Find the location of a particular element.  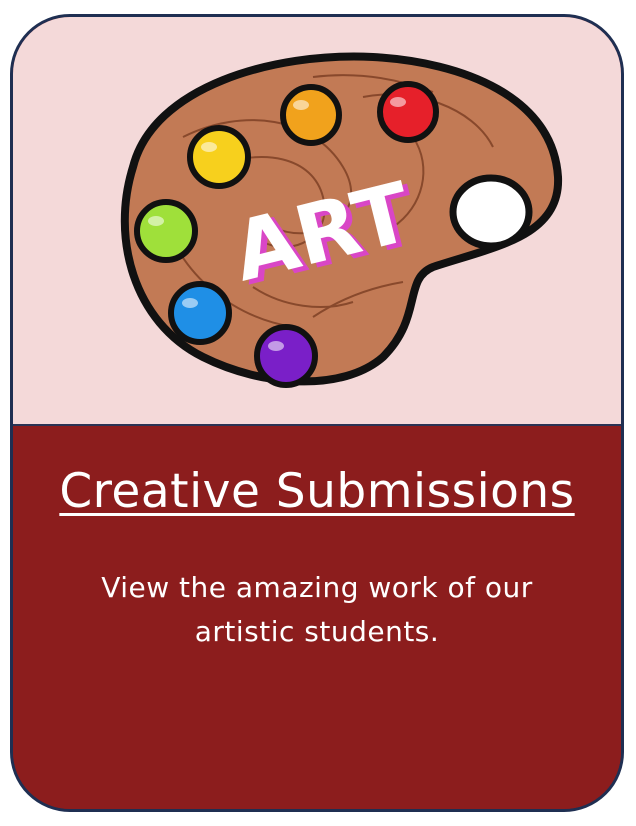

card-title: Creative Submissions is located at coordinates (317, 492).